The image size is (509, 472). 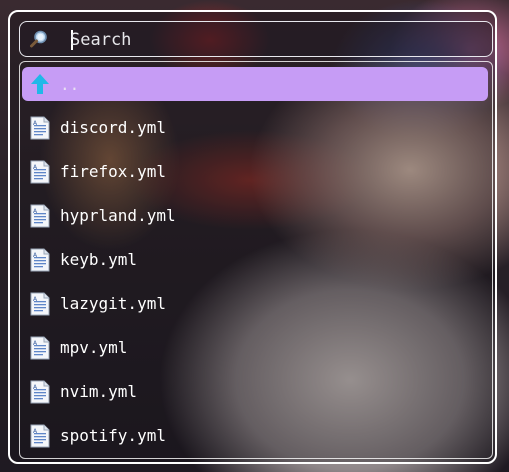 What do you see at coordinates (270, 40) in the screenshot?
I see `search-input` at bounding box center [270, 40].